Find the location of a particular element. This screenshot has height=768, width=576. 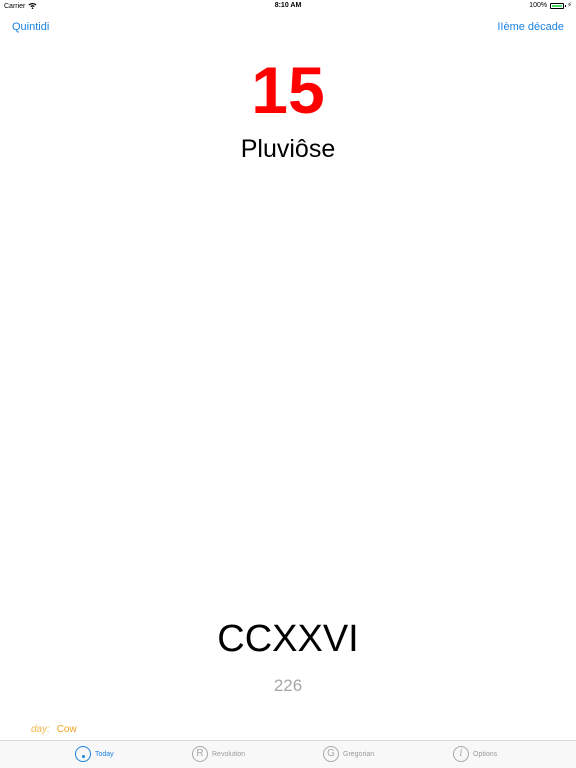

tab-gregorian: G Gregorian is located at coordinates (348, 754).